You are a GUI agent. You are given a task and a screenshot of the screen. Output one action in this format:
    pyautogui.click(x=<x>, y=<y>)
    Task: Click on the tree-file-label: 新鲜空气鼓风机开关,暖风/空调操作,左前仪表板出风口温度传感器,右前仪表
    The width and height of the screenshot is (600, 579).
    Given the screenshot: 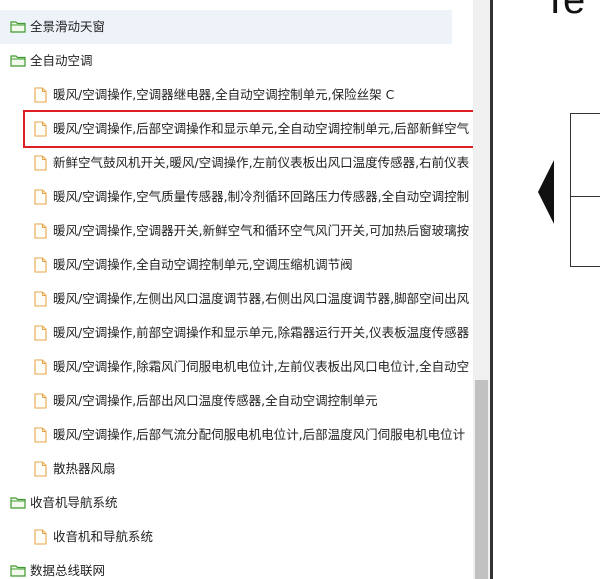 What is the action you would take?
    pyautogui.click(x=261, y=162)
    